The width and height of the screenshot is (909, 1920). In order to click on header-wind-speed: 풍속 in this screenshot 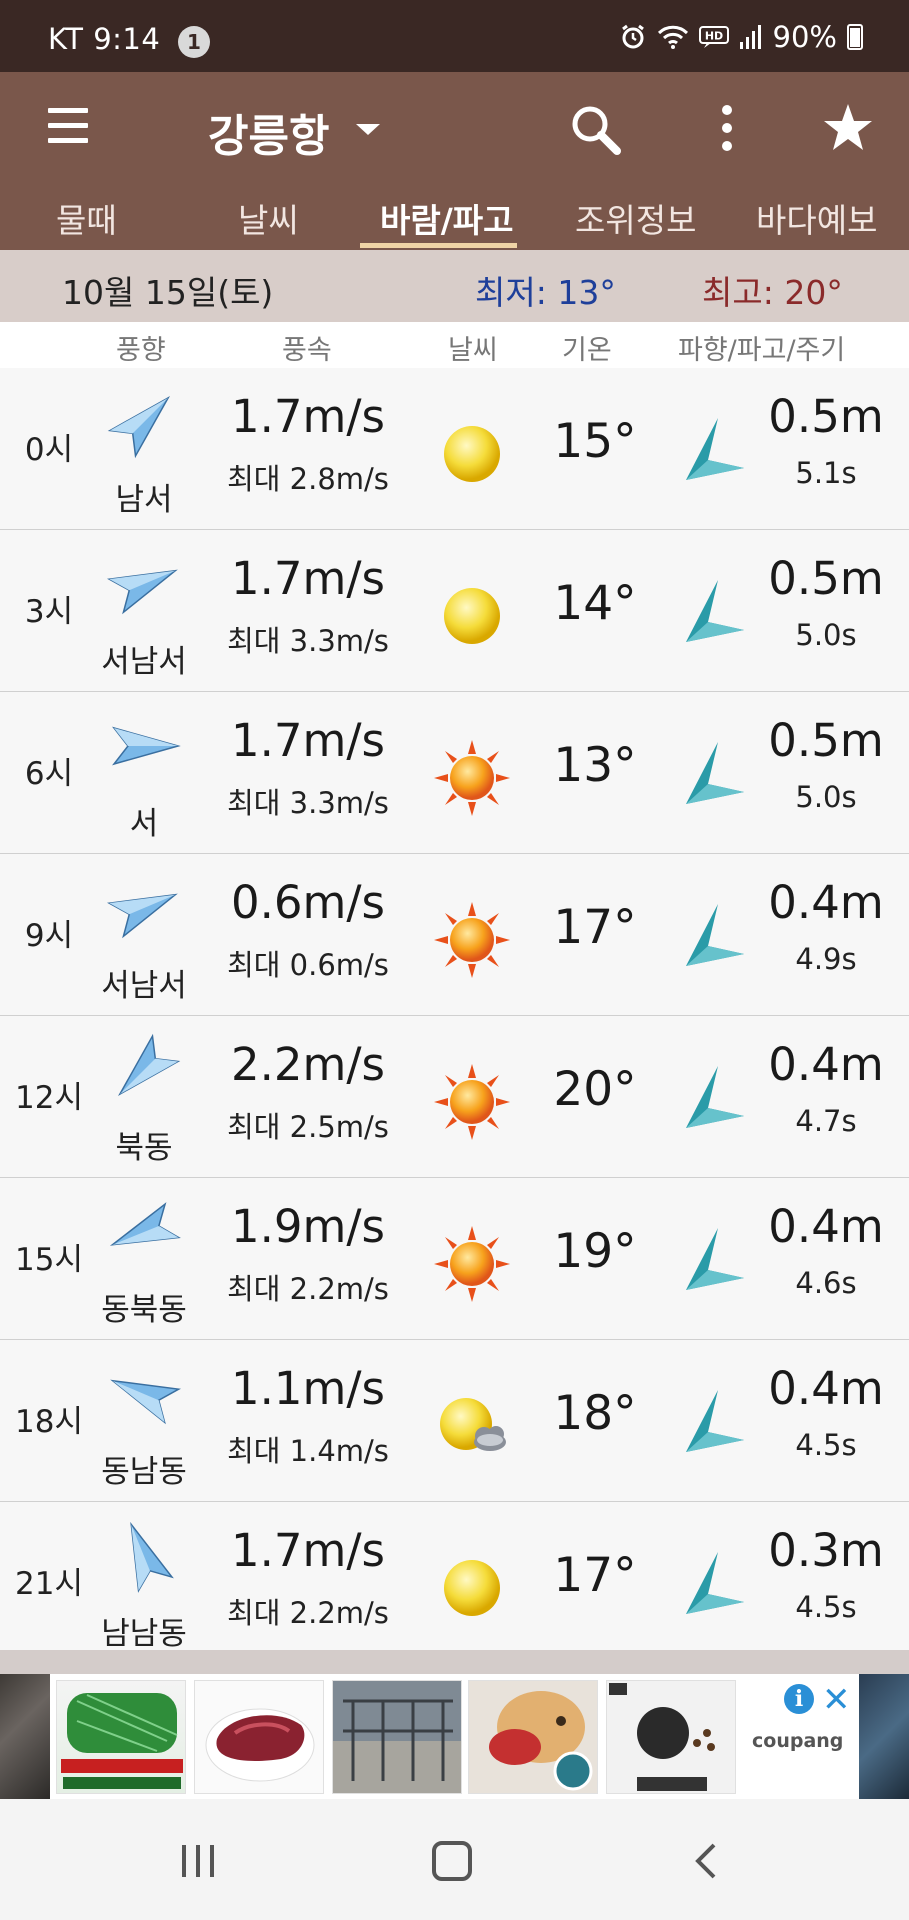, I will do `click(307, 350)`.